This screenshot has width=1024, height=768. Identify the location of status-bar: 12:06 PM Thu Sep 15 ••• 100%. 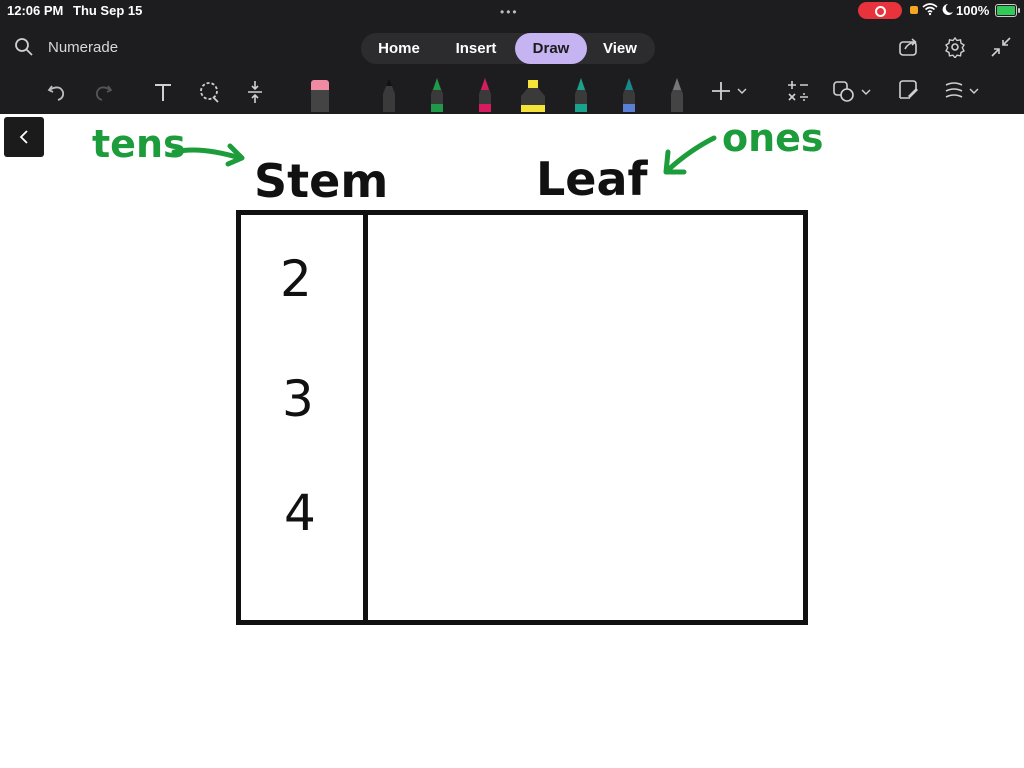
(512, 11).